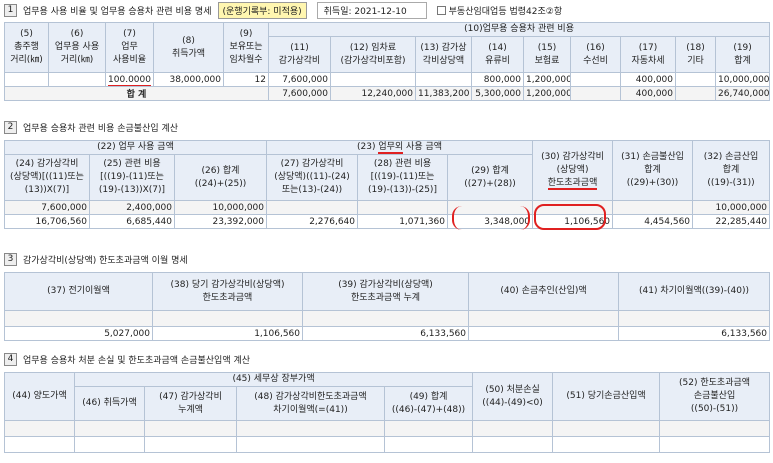  Describe the element at coordinates (490, 177) in the screenshot. I see `h29: (29) 합계 ((27)+(28))` at that location.